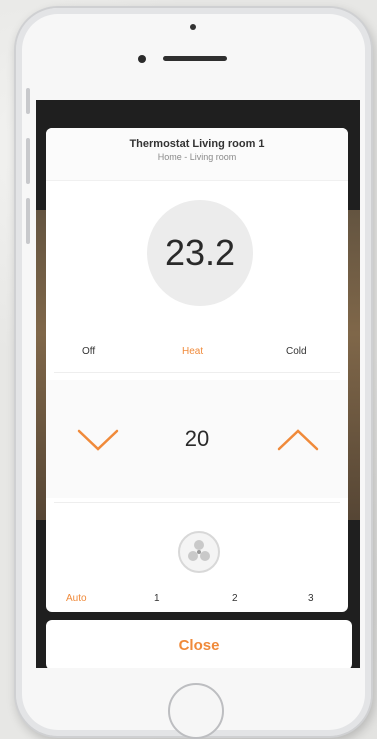  Describe the element at coordinates (196, 711) in the screenshot. I see `home-button` at that location.